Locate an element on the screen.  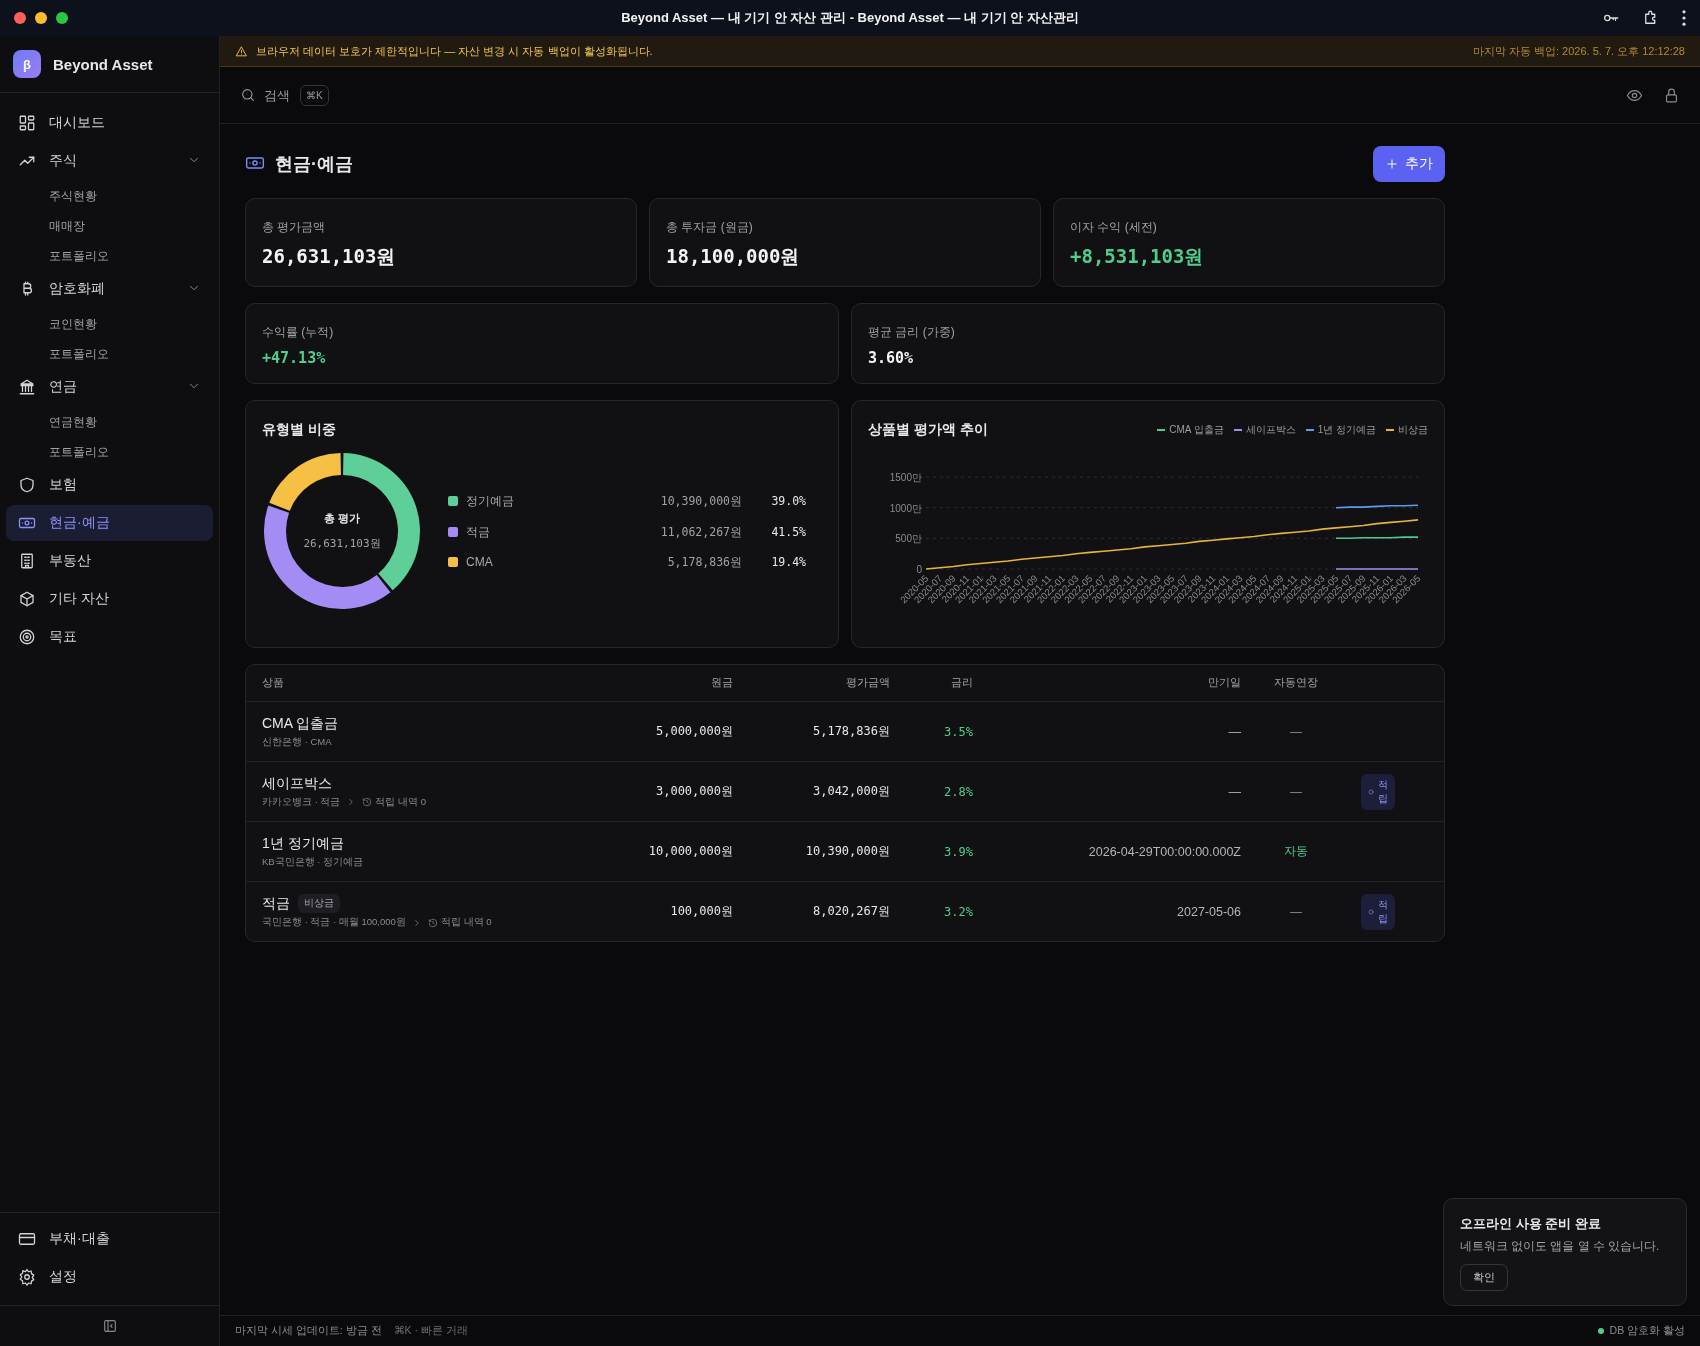
stat-value: 3.60% is located at coordinates (891, 358).